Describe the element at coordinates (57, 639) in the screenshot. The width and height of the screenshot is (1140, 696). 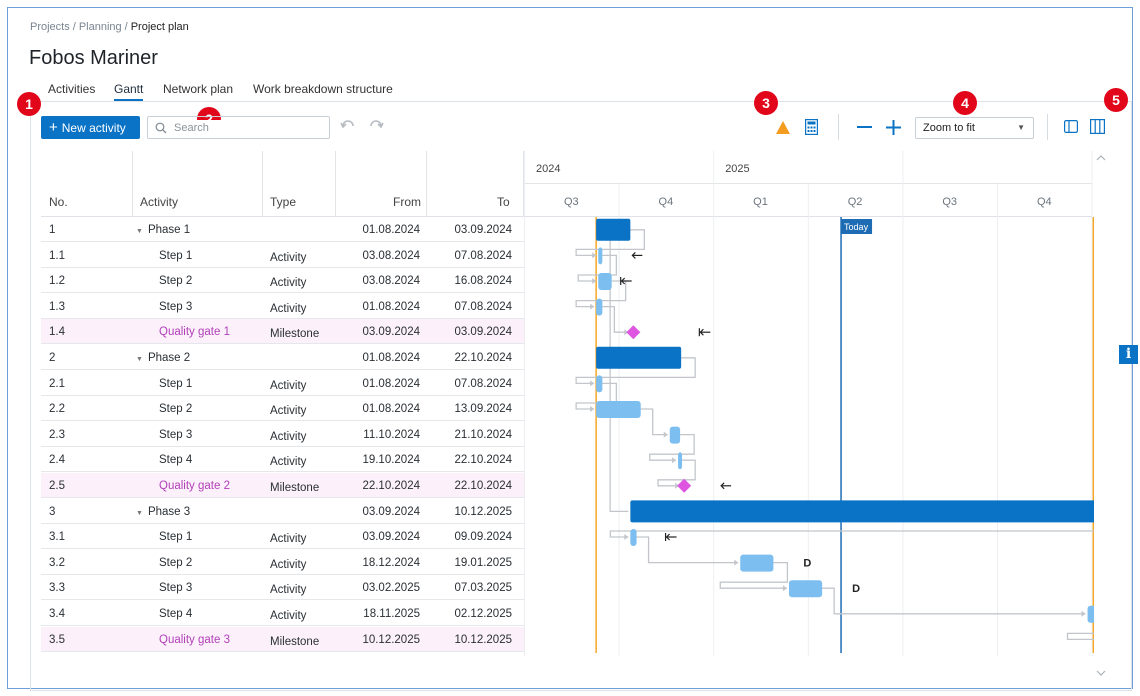
I see `cell-no: 3.5` at that location.